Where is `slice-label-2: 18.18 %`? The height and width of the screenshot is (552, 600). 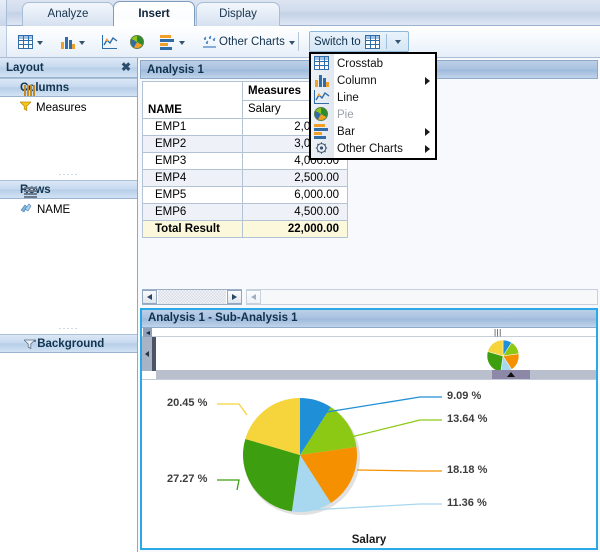
slice-label-2: 18.18 % is located at coordinates (467, 470).